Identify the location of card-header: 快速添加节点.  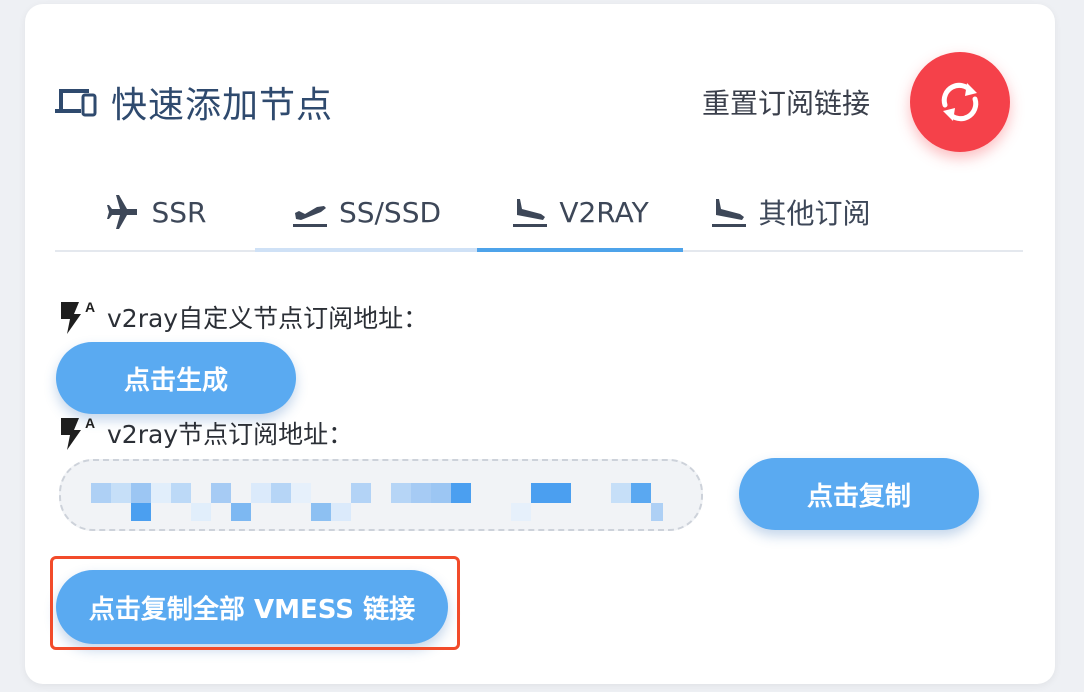
(194, 102).